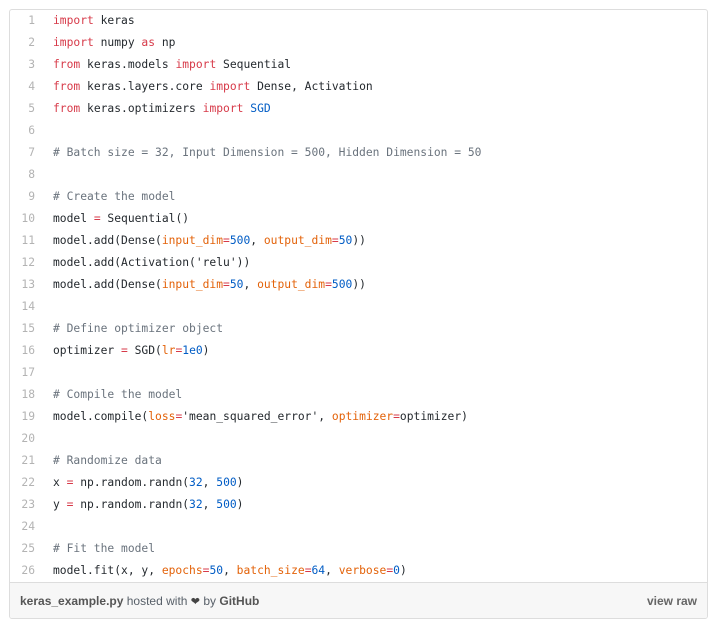  What do you see at coordinates (124, 262) in the screenshot?
I see `code-token: model.add(Activation(` at bounding box center [124, 262].